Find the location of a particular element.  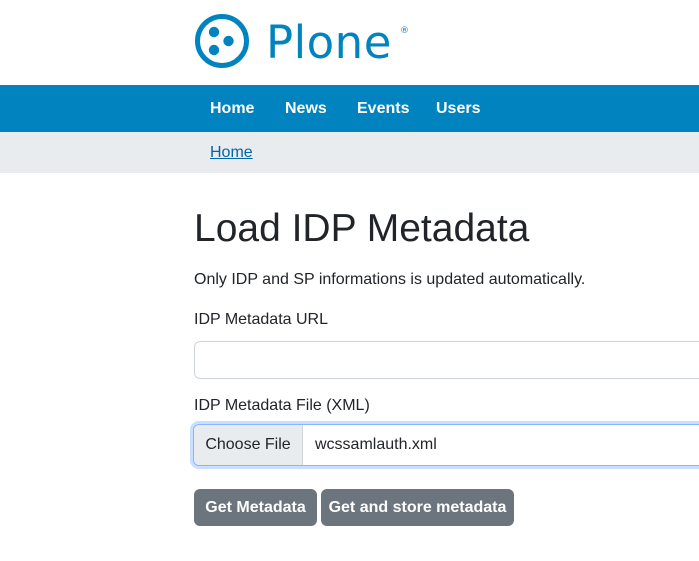

idp-metadata-url-input is located at coordinates (446, 360).